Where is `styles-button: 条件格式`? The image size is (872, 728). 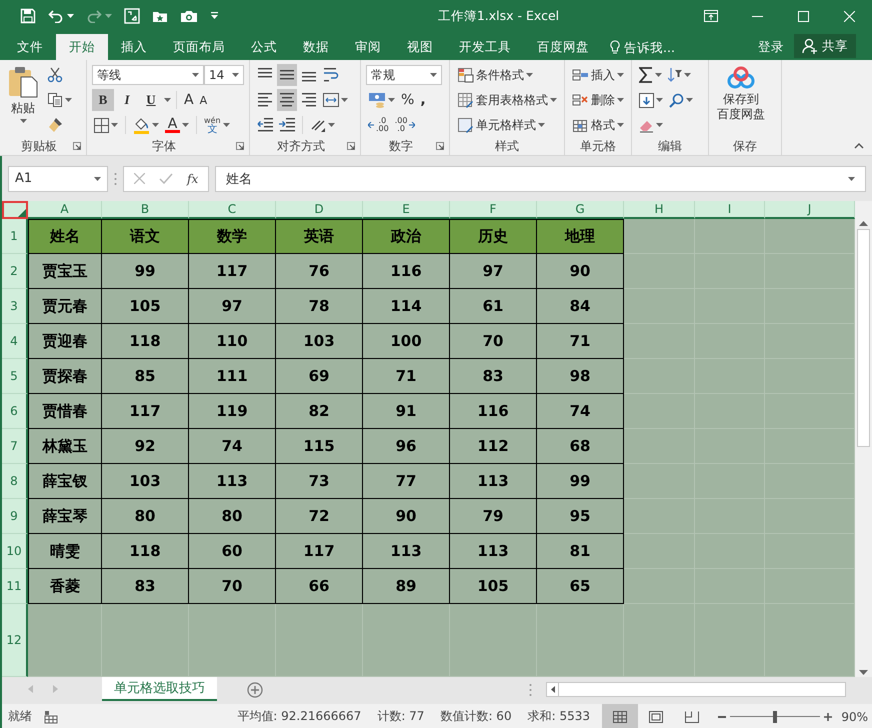
styles-button: 条件格式 is located at coordinates (507, 75).